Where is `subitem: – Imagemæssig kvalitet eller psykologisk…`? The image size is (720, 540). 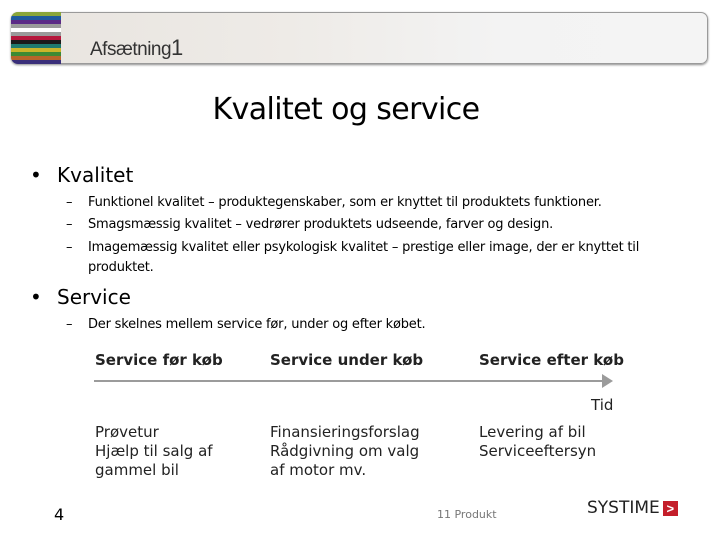 subitem: – Imagemæssig kvalitet eller psykologisk… is located at coordinates (362, 258).